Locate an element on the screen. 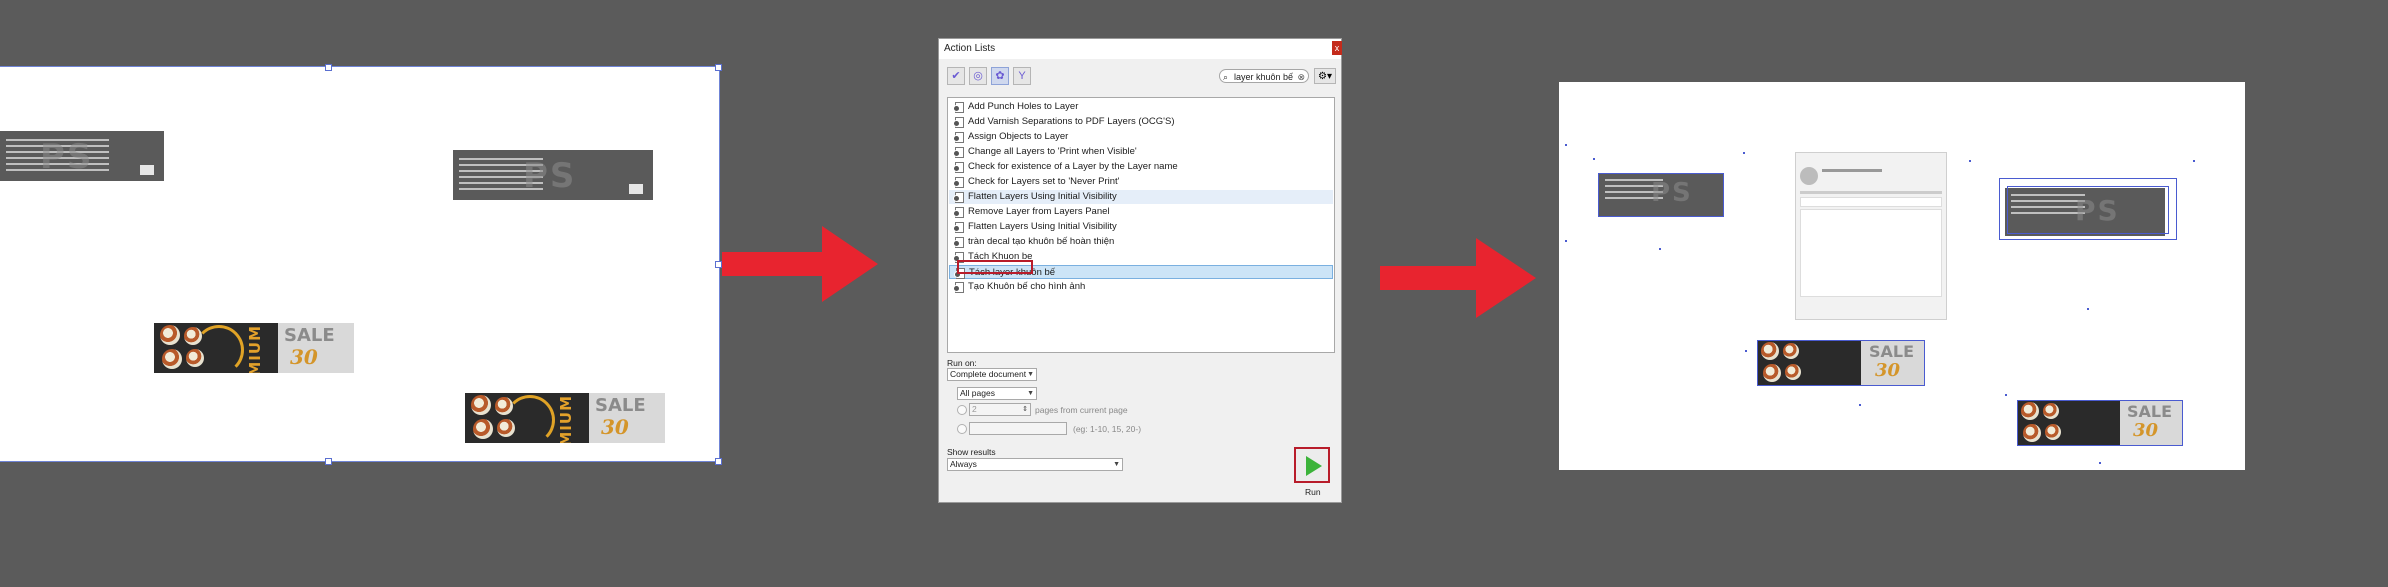 This screenshot has width=2388, height=587. selected-action-highlight is located at coordinates (995, 267).